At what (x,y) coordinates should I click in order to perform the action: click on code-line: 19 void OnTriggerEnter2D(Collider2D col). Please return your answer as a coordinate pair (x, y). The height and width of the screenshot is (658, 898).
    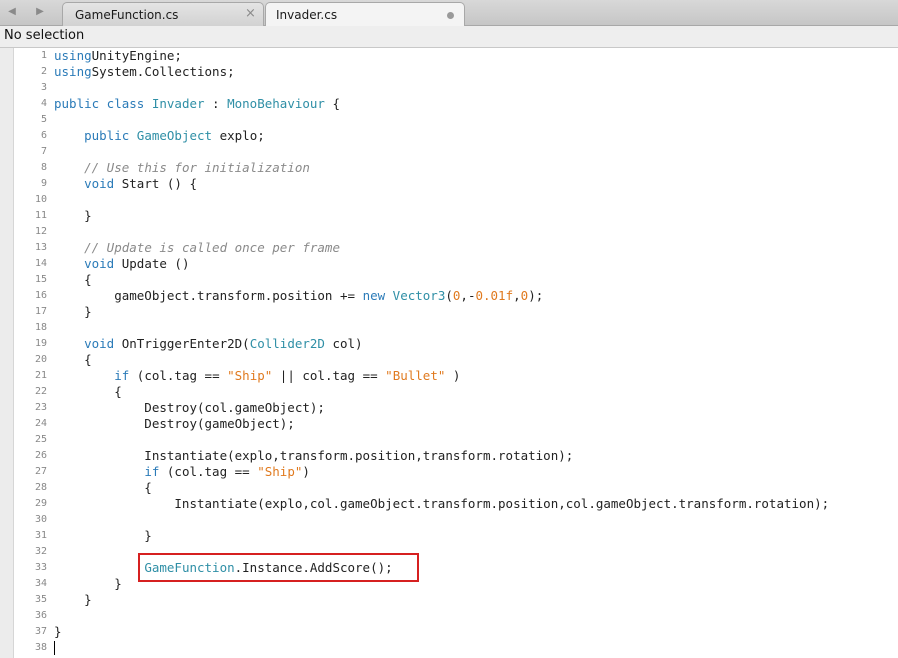
    Looking at the image, I should click on (449, 344).